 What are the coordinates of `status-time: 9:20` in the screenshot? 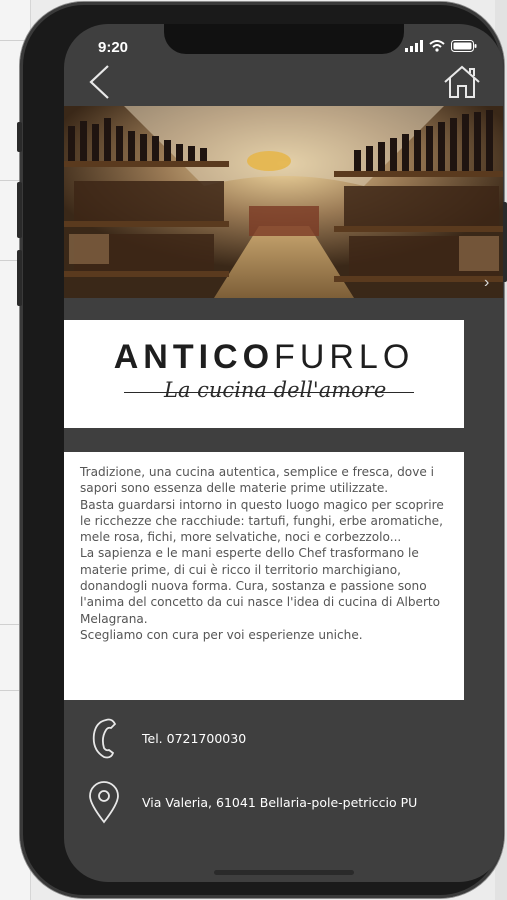 It's located at (113, 47).